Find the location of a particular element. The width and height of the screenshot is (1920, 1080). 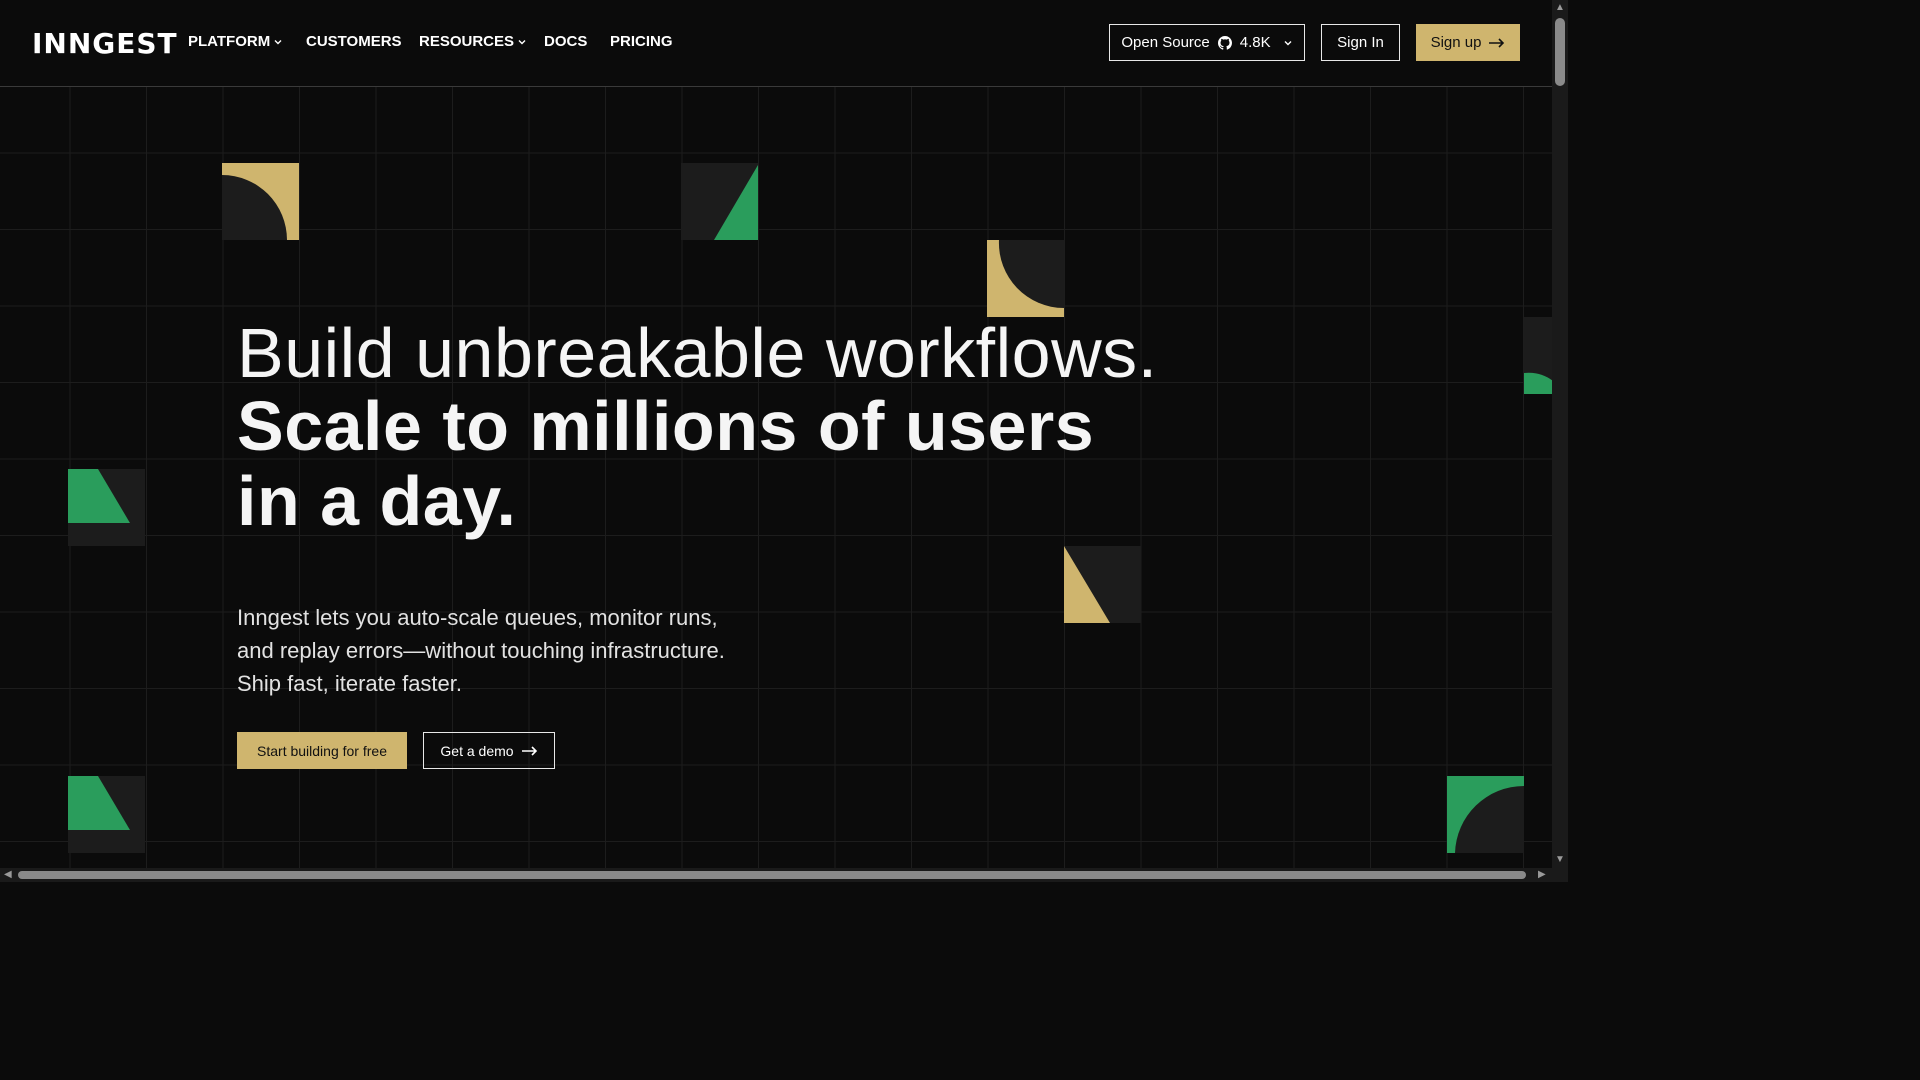

sign-in-label: Sign In is located at coordinates (1360, 42).